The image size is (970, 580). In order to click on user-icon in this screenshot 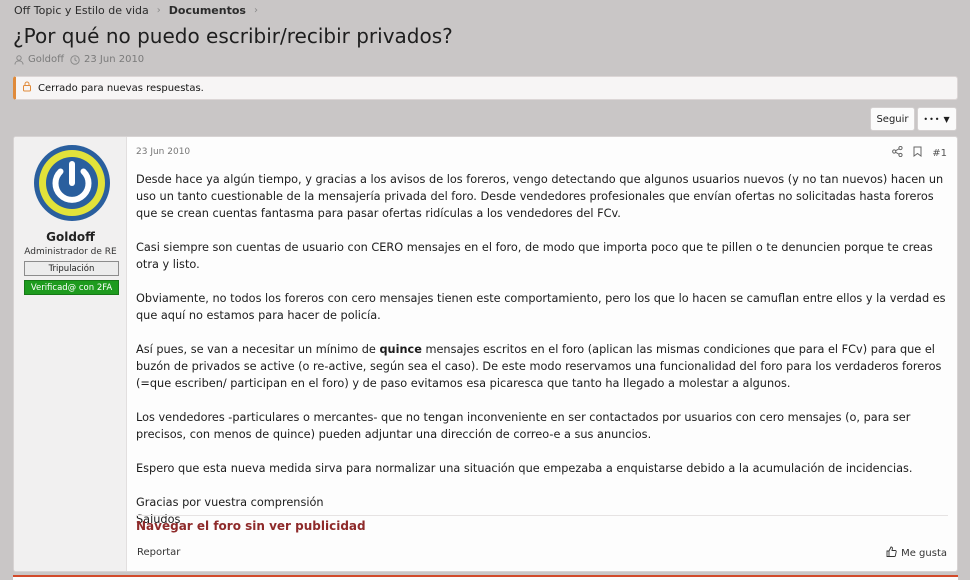, I will do `click(19, 59)`.